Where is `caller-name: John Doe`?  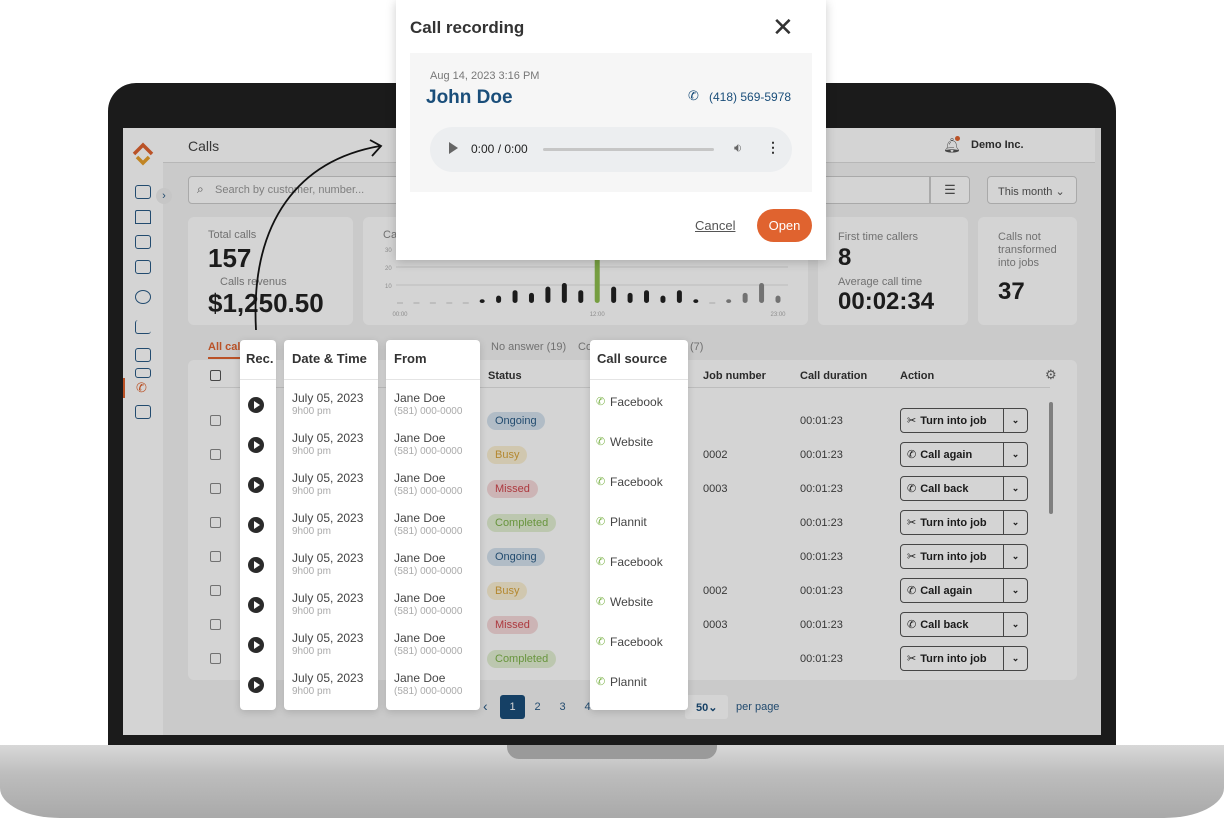
caller-name: John Doe is located at coordinates (469, 97).